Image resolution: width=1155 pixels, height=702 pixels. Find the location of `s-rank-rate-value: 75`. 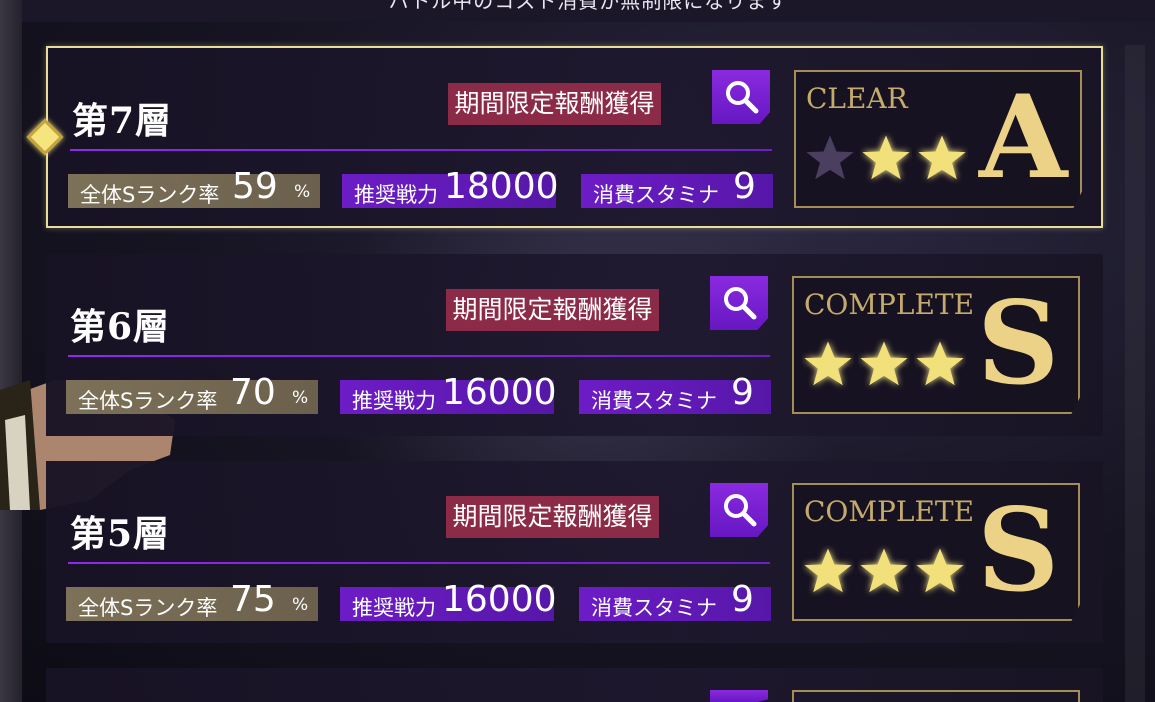

s-rank-rate-value: 75 is located at coordinates (253, 599).